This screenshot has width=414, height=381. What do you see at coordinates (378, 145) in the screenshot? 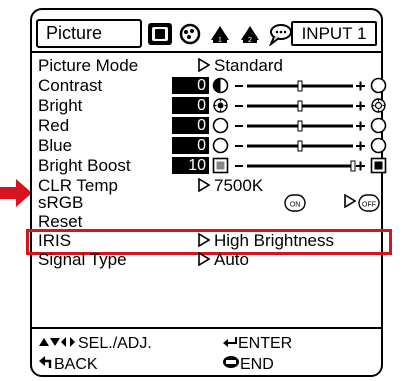
I see `blue-high-icon` at bounding box center [378, 145].